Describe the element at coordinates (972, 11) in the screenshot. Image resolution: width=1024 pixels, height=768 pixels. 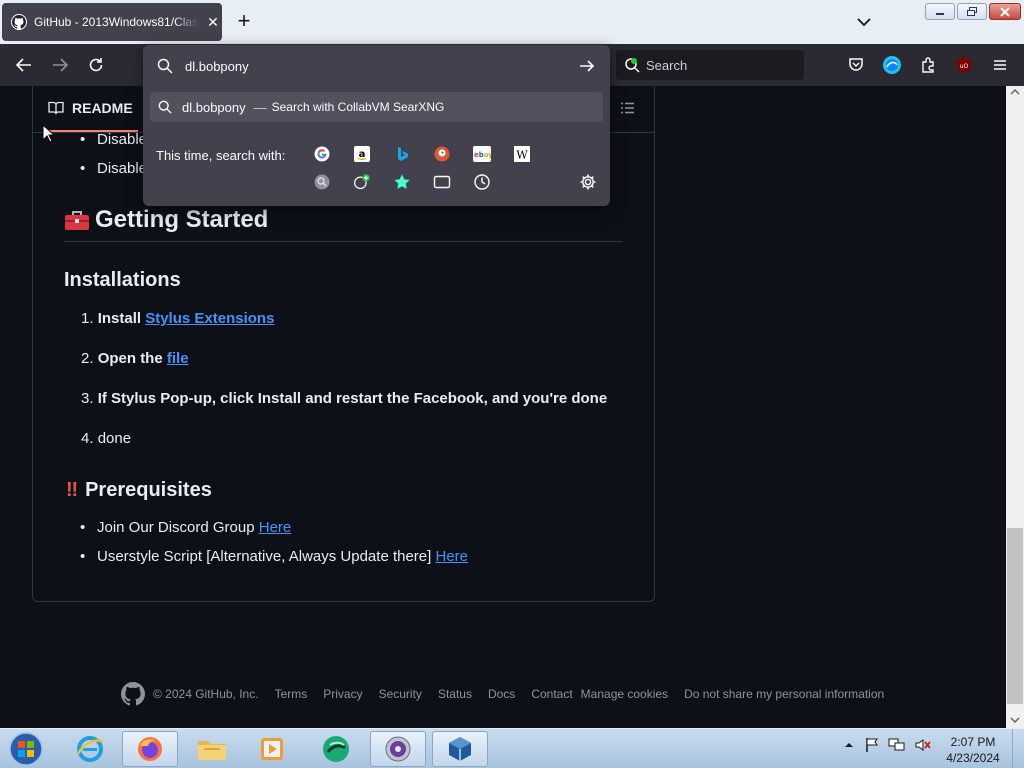
I see `window-restore-button` at that location.